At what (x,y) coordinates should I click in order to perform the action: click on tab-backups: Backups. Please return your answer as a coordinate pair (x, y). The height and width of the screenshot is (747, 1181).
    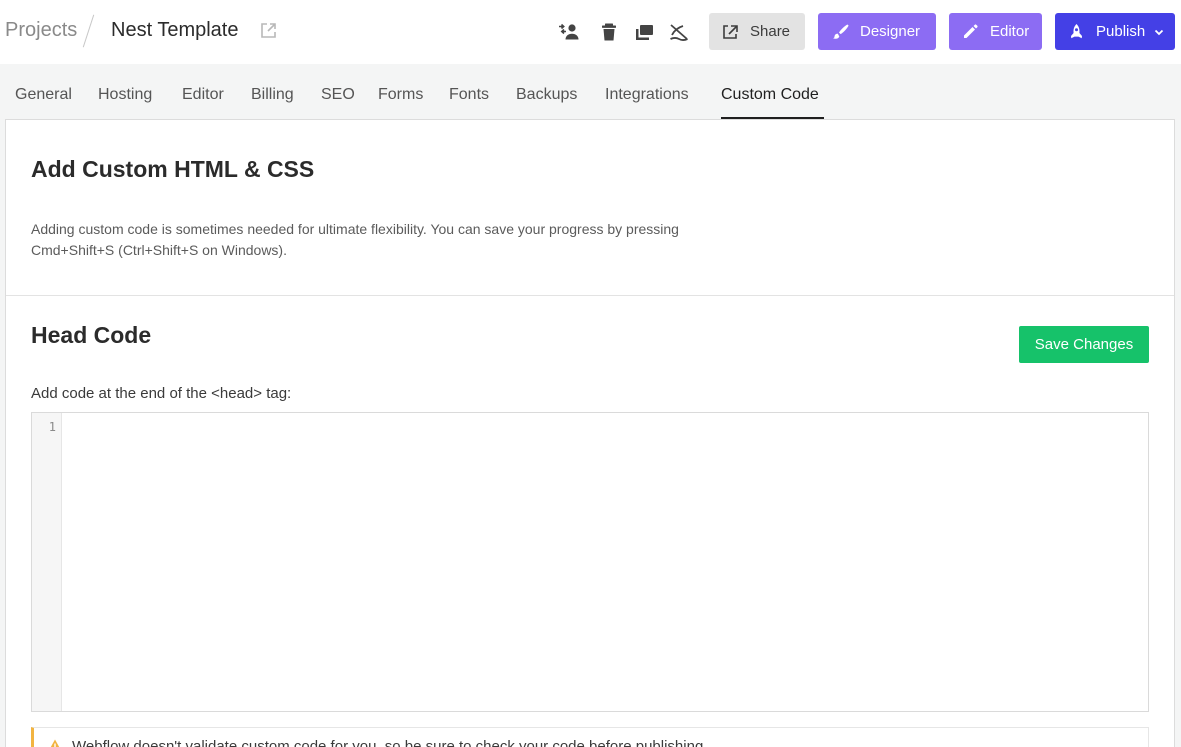
    Looking at the image, I should click on (546, 95).